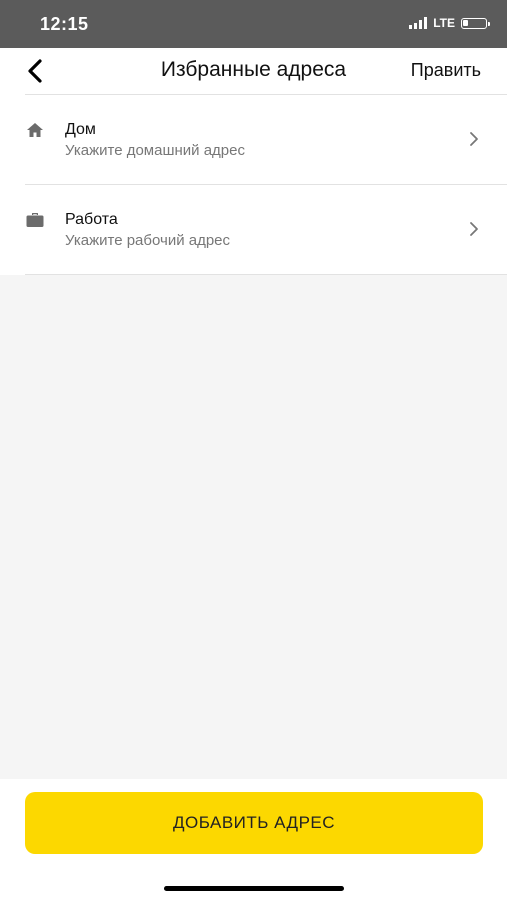 The height and width of the screenshot is (900, 507). I want to click on nav-header: Избранные адреса Править, so click(253, 71).